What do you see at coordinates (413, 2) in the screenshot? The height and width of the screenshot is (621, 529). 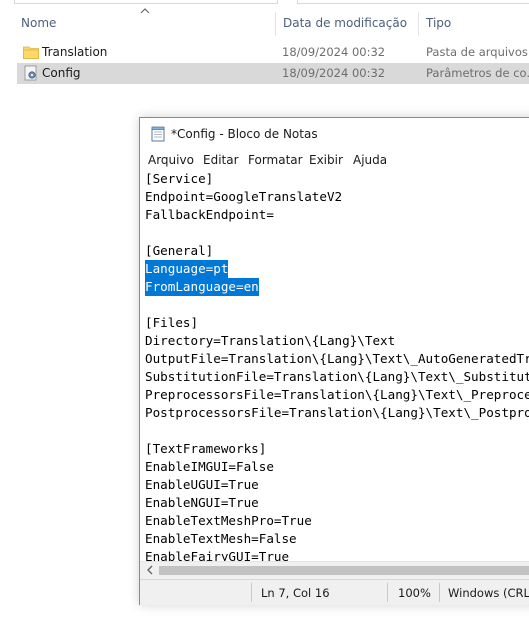 I see `toolbar-box-right` at bounding box center [413, 2].